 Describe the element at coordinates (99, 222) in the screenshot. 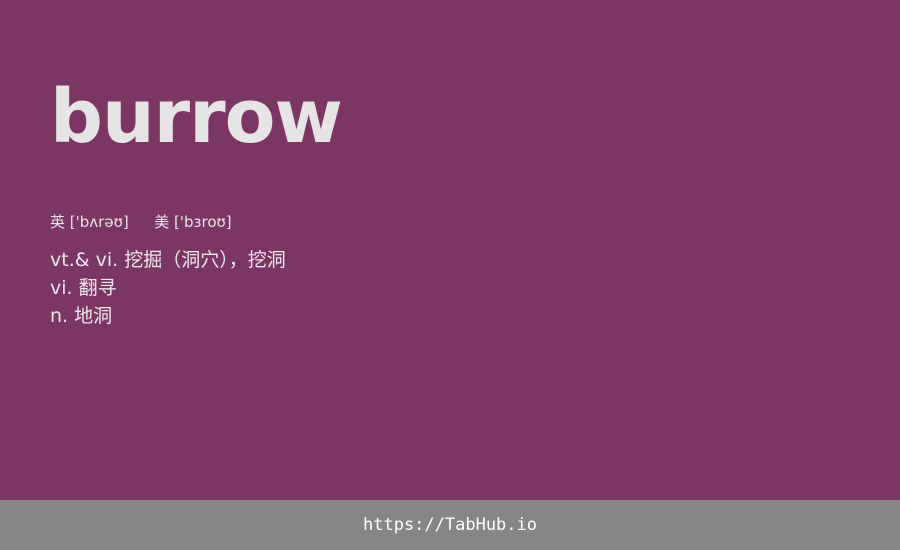

I see `uk-phonetic: ['bʌrəʊ]` at that location.